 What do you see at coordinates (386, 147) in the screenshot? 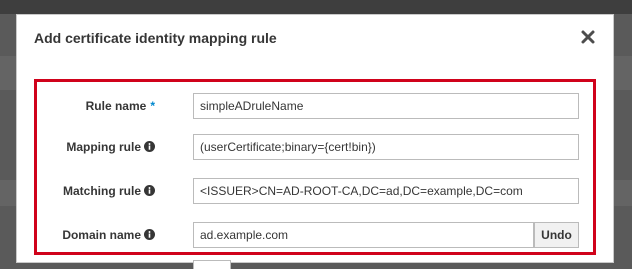
I see `mapping-rule-input` at bounding box center [386, 147].